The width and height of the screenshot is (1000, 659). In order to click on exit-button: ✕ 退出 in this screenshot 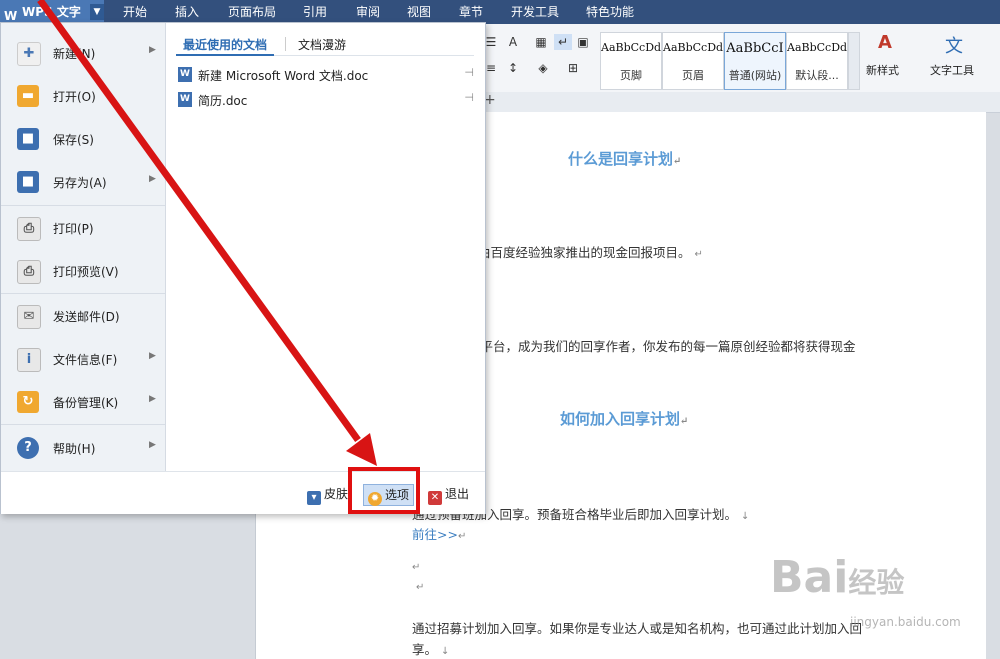, I will do `click(449, 494)`.